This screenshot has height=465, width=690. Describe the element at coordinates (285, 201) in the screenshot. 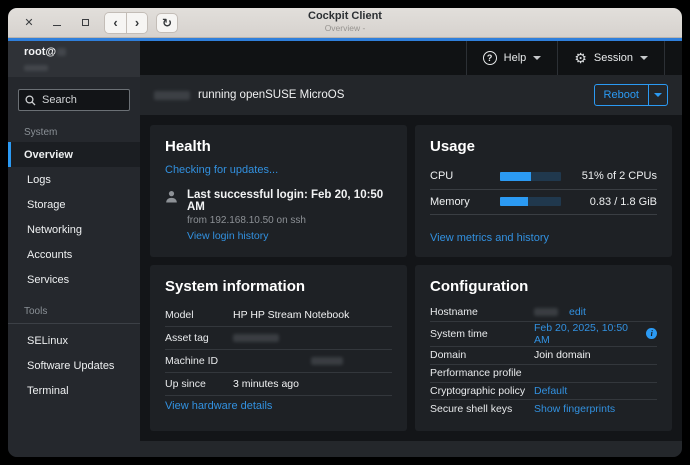

I see `last-login-heading: Last successful login: Feb 20, 10:50 AM` at that location.